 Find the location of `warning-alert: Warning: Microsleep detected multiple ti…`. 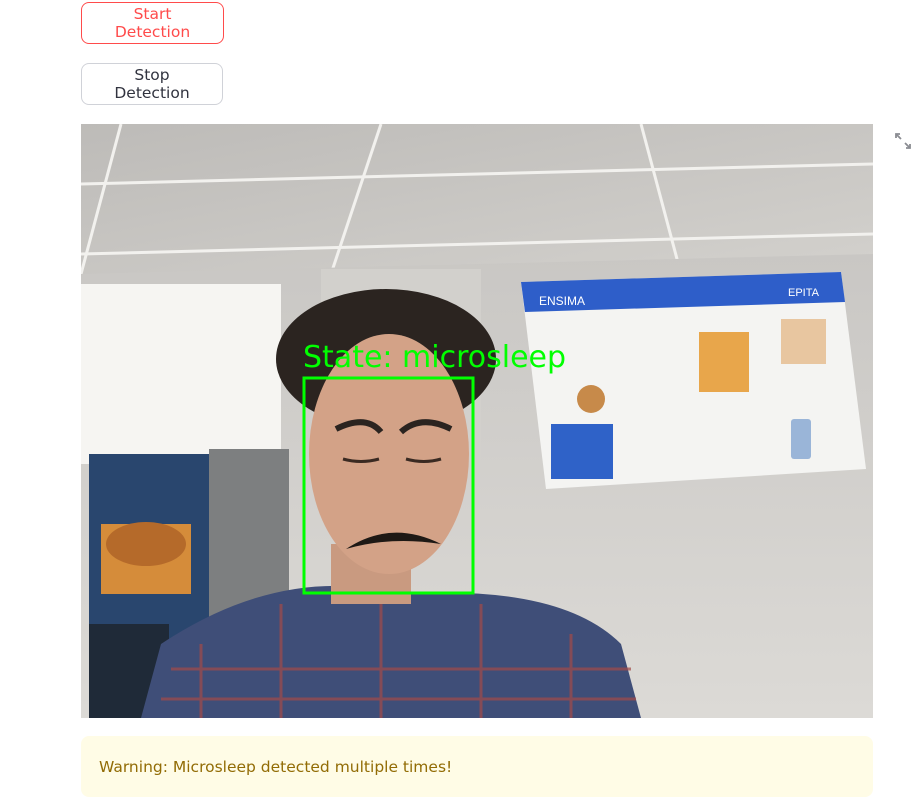

warning-alert: Warning: Microsleep detected multiple ti… is located at coordinates (477, 766).